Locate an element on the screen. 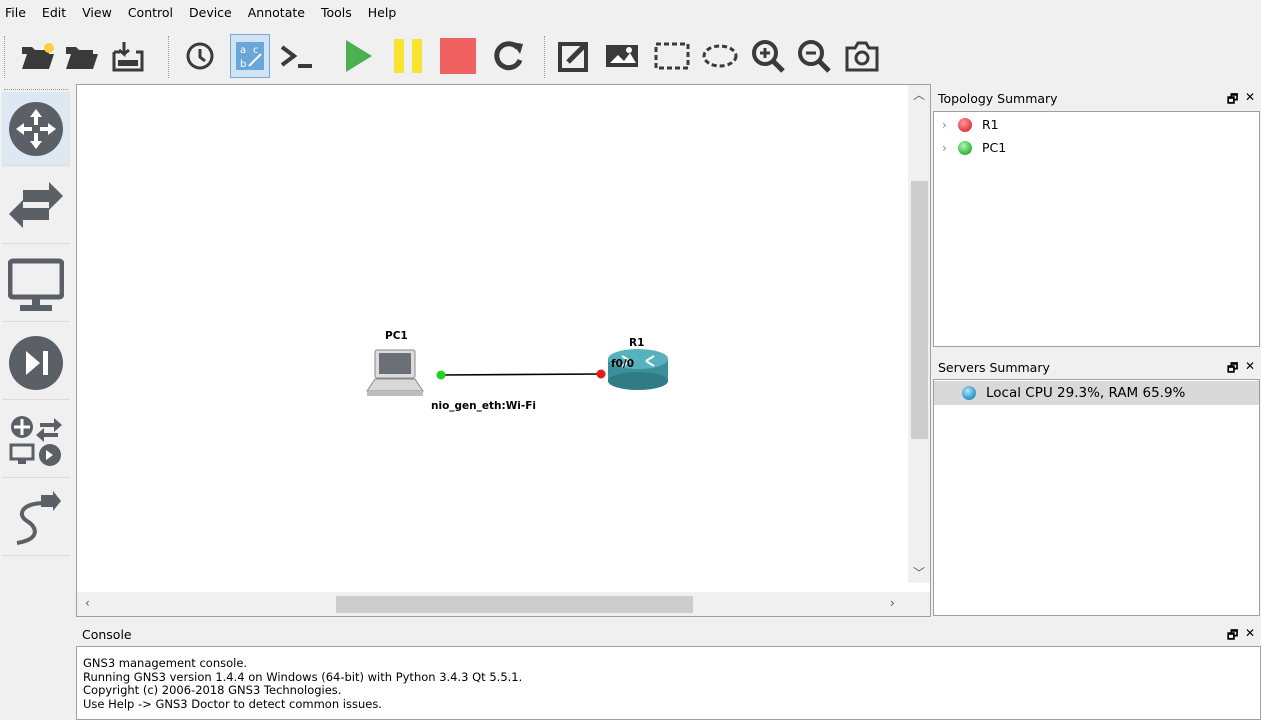  draw-rectangle-icon is located at coordinates (672, 56).